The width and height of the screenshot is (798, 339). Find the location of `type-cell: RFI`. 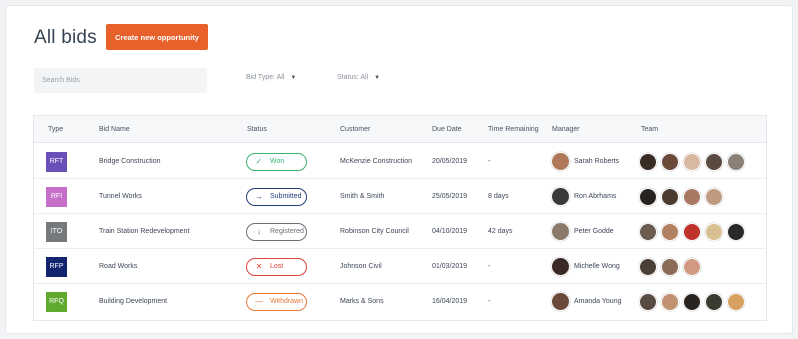

type-cell: RFI is located at coordinates (56, 196).